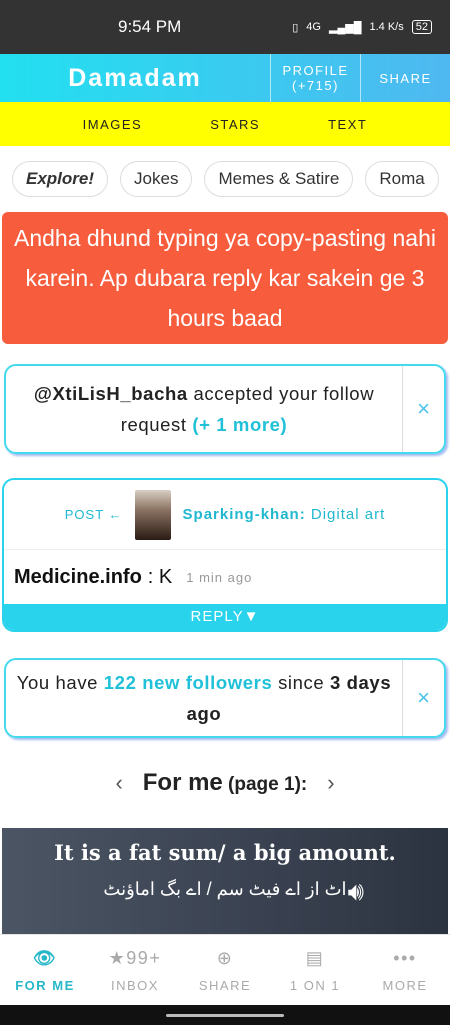  Describe the element at coordinates (265, 784) in the screenshot. I see `feed-page: (page 1):` at that location.